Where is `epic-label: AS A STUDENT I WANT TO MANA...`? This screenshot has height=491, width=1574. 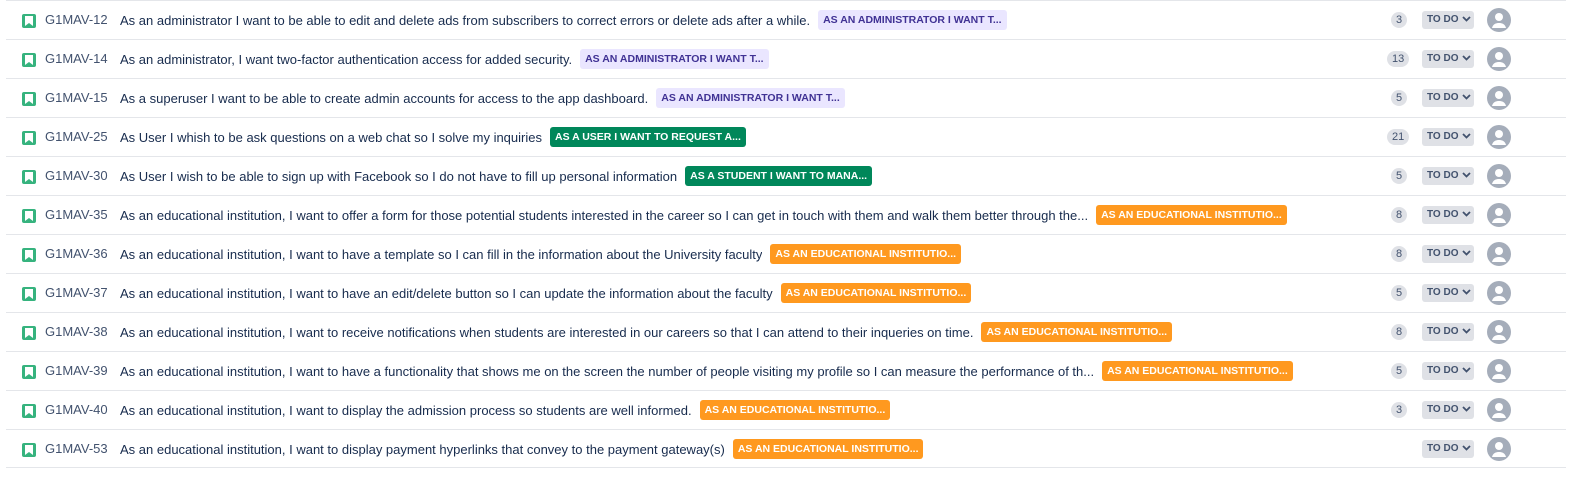
epic-label: AS A STUDENT I WANT TO MANA... is located at coordinates (779, 176).